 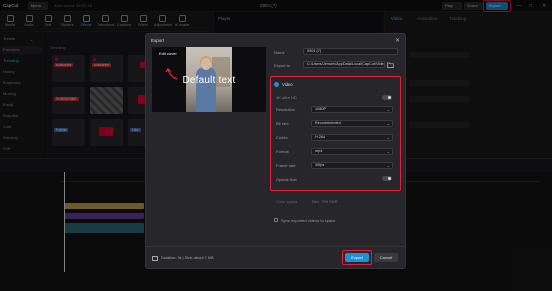 What do you see at coordinates (285, 109) in the screenshot?
I see `resolution-label: Resolution` at bounding box center [285, 109].